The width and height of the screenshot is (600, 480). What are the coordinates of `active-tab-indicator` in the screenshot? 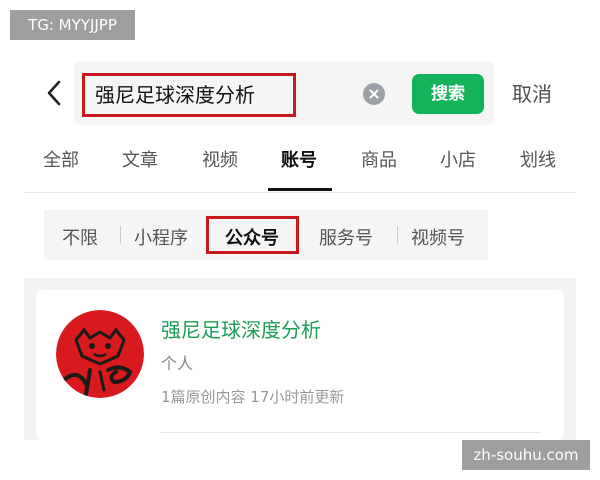 It's located at (300, 189).